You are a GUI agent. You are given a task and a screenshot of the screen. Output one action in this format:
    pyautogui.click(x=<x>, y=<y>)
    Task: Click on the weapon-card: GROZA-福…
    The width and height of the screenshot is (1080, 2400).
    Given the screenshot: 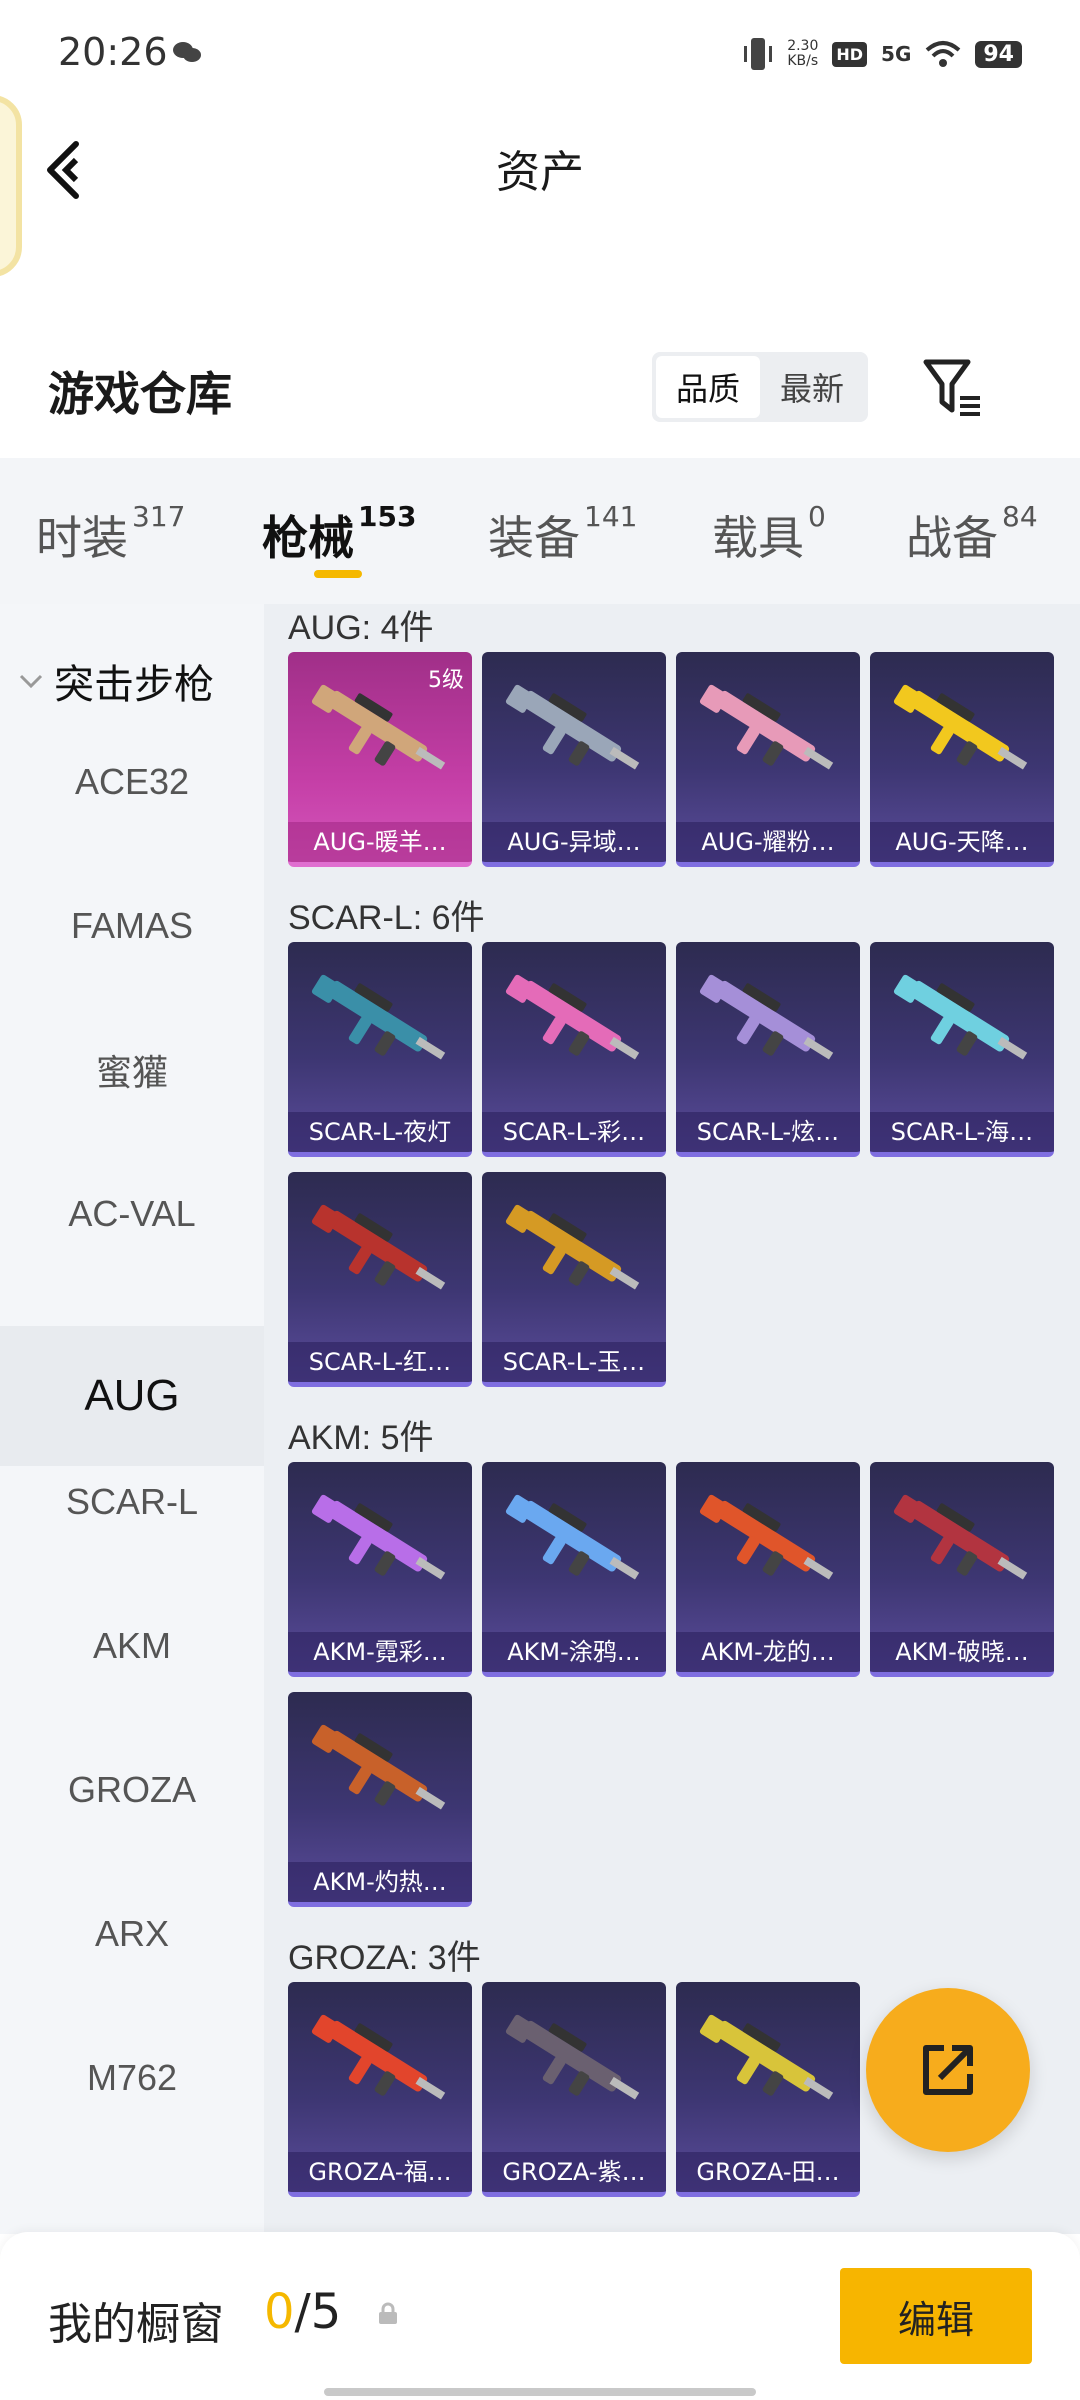 What is the action you would take?
    pyautogui.click(x=380, y=2089)
    